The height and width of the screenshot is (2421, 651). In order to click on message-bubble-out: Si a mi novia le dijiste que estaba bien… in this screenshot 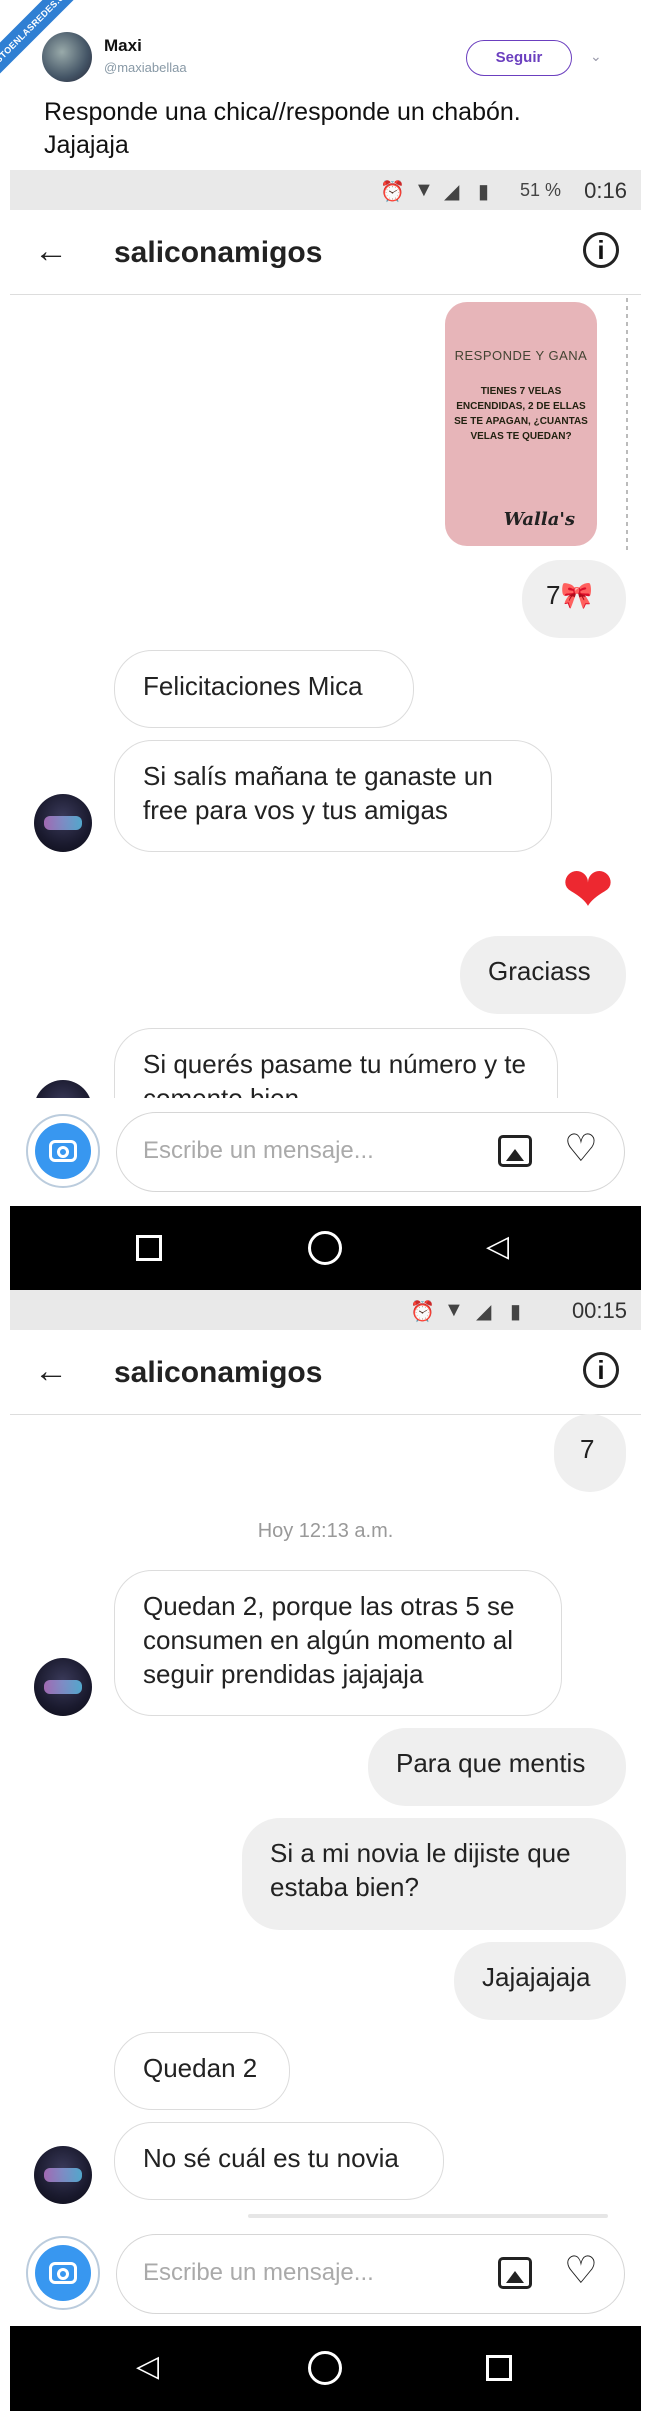, I will do `click(434, 1874)`.